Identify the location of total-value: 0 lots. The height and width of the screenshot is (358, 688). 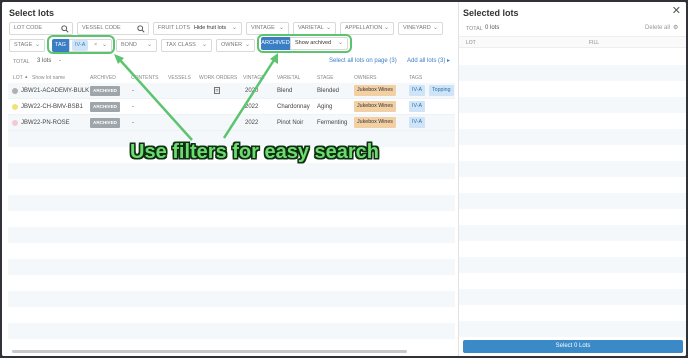
(492, 28).